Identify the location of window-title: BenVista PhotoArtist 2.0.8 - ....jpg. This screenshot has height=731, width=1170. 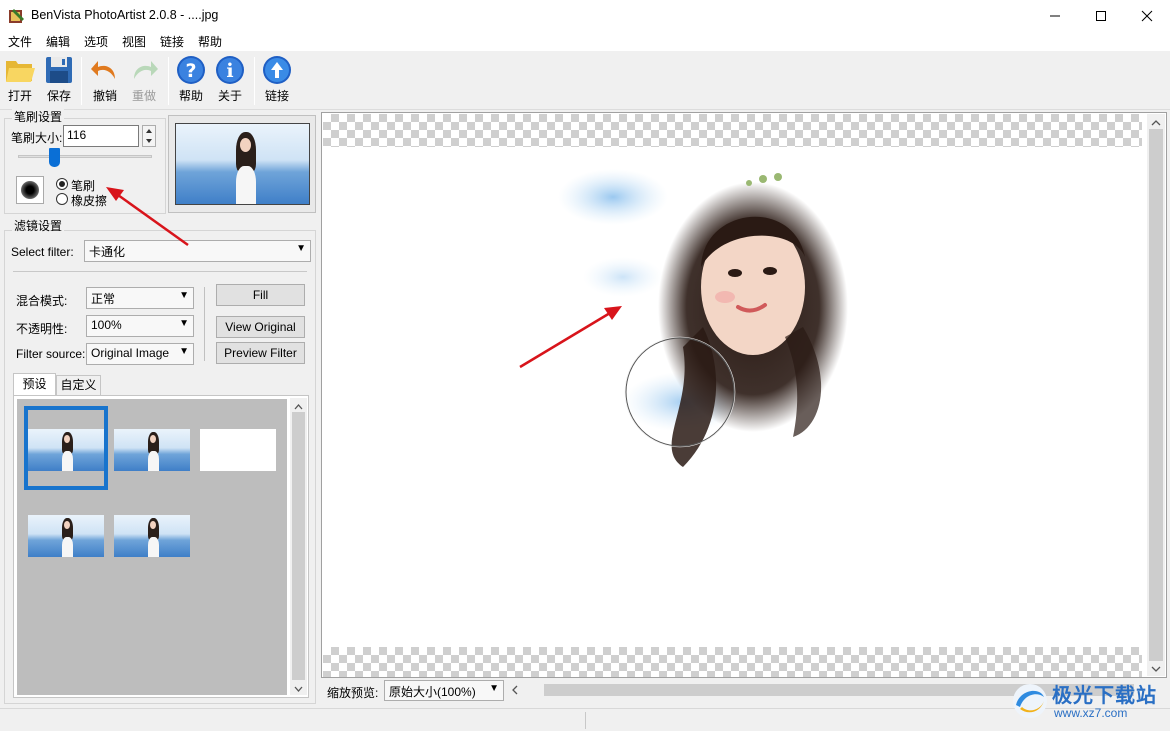
(125, 15).